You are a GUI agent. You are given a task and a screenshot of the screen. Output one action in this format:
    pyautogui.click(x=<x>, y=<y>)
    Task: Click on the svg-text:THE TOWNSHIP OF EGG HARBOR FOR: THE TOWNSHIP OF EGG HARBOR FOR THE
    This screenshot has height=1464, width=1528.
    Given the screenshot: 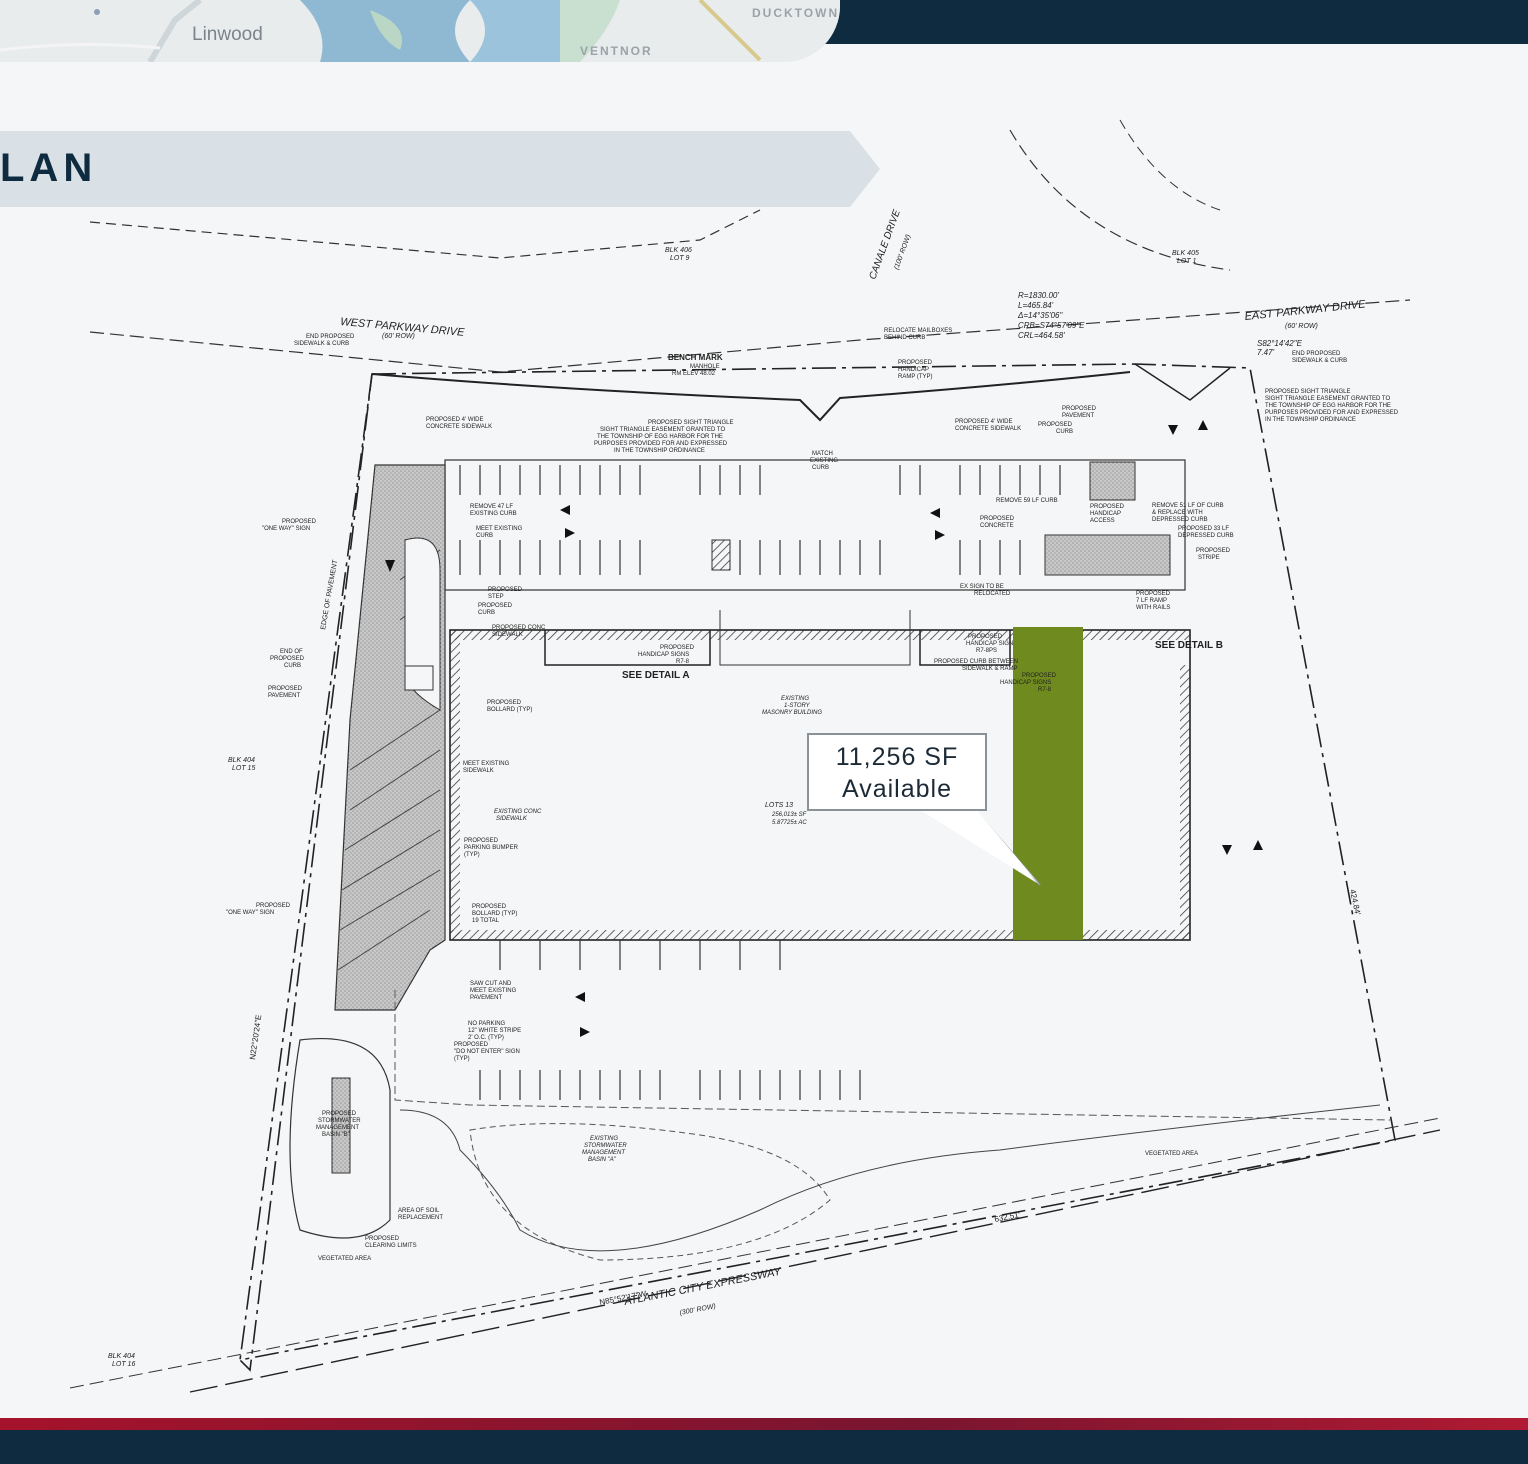 What is the action you would take?
    pyautogui.click(x=1328, y=406)
    